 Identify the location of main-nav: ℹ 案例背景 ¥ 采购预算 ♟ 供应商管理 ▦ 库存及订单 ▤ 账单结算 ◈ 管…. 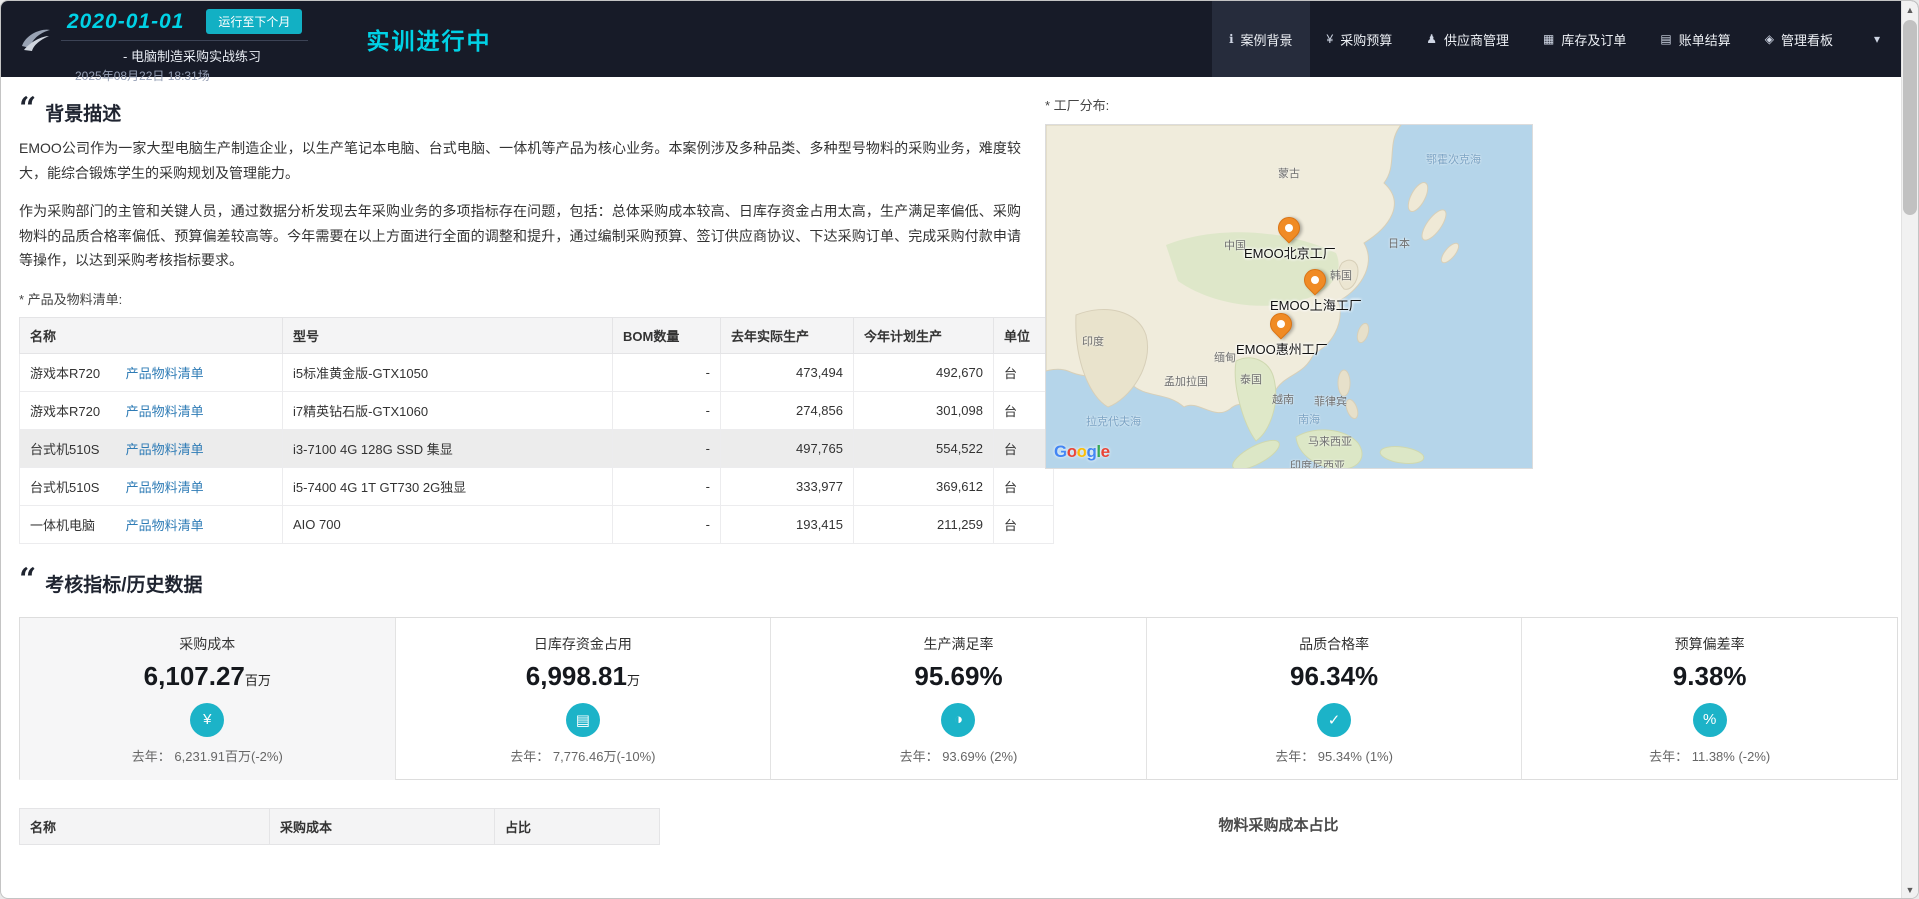
(1554, 39).